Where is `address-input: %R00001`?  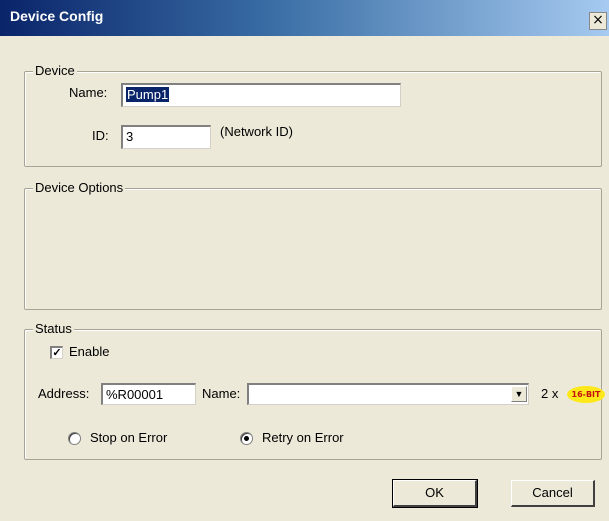 address-input: %R00001 is located at coordinates (148, 394).